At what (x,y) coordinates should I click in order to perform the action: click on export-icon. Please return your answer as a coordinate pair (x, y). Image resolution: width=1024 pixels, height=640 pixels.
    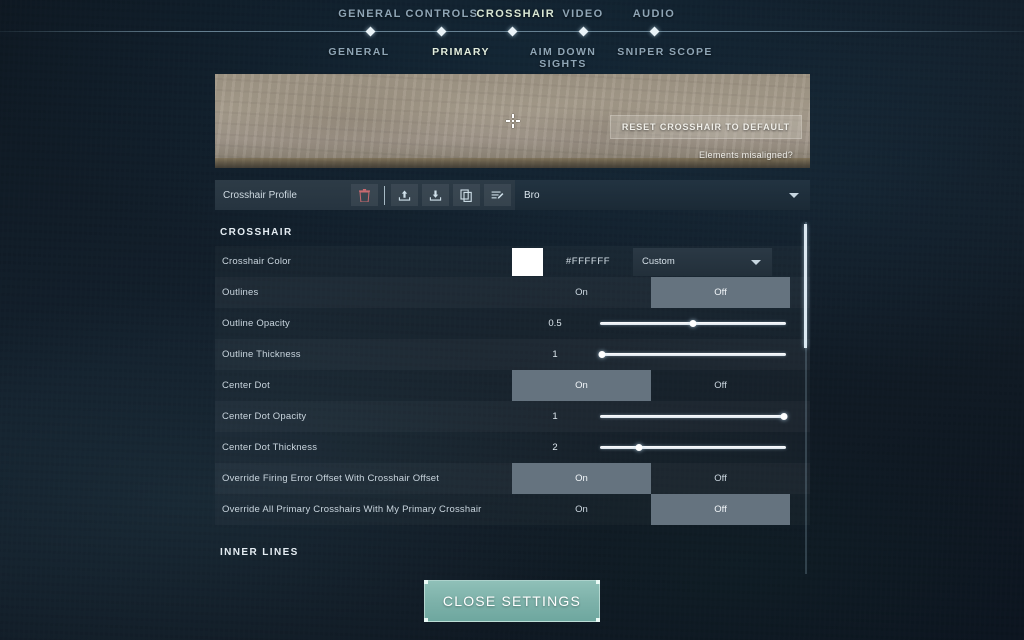
    Looking at the image, I should click on (435, 195).